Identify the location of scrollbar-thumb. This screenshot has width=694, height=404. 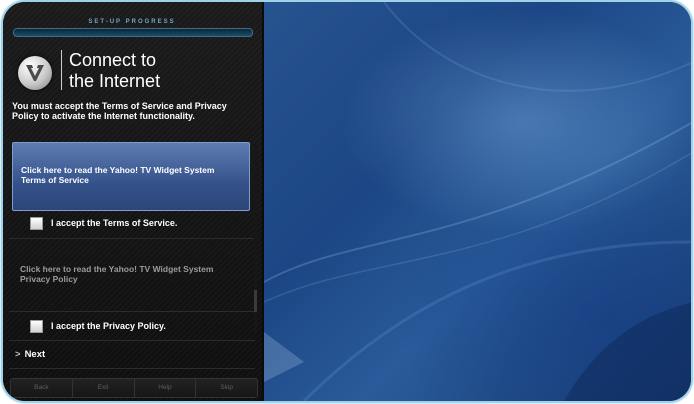
(255, 301).